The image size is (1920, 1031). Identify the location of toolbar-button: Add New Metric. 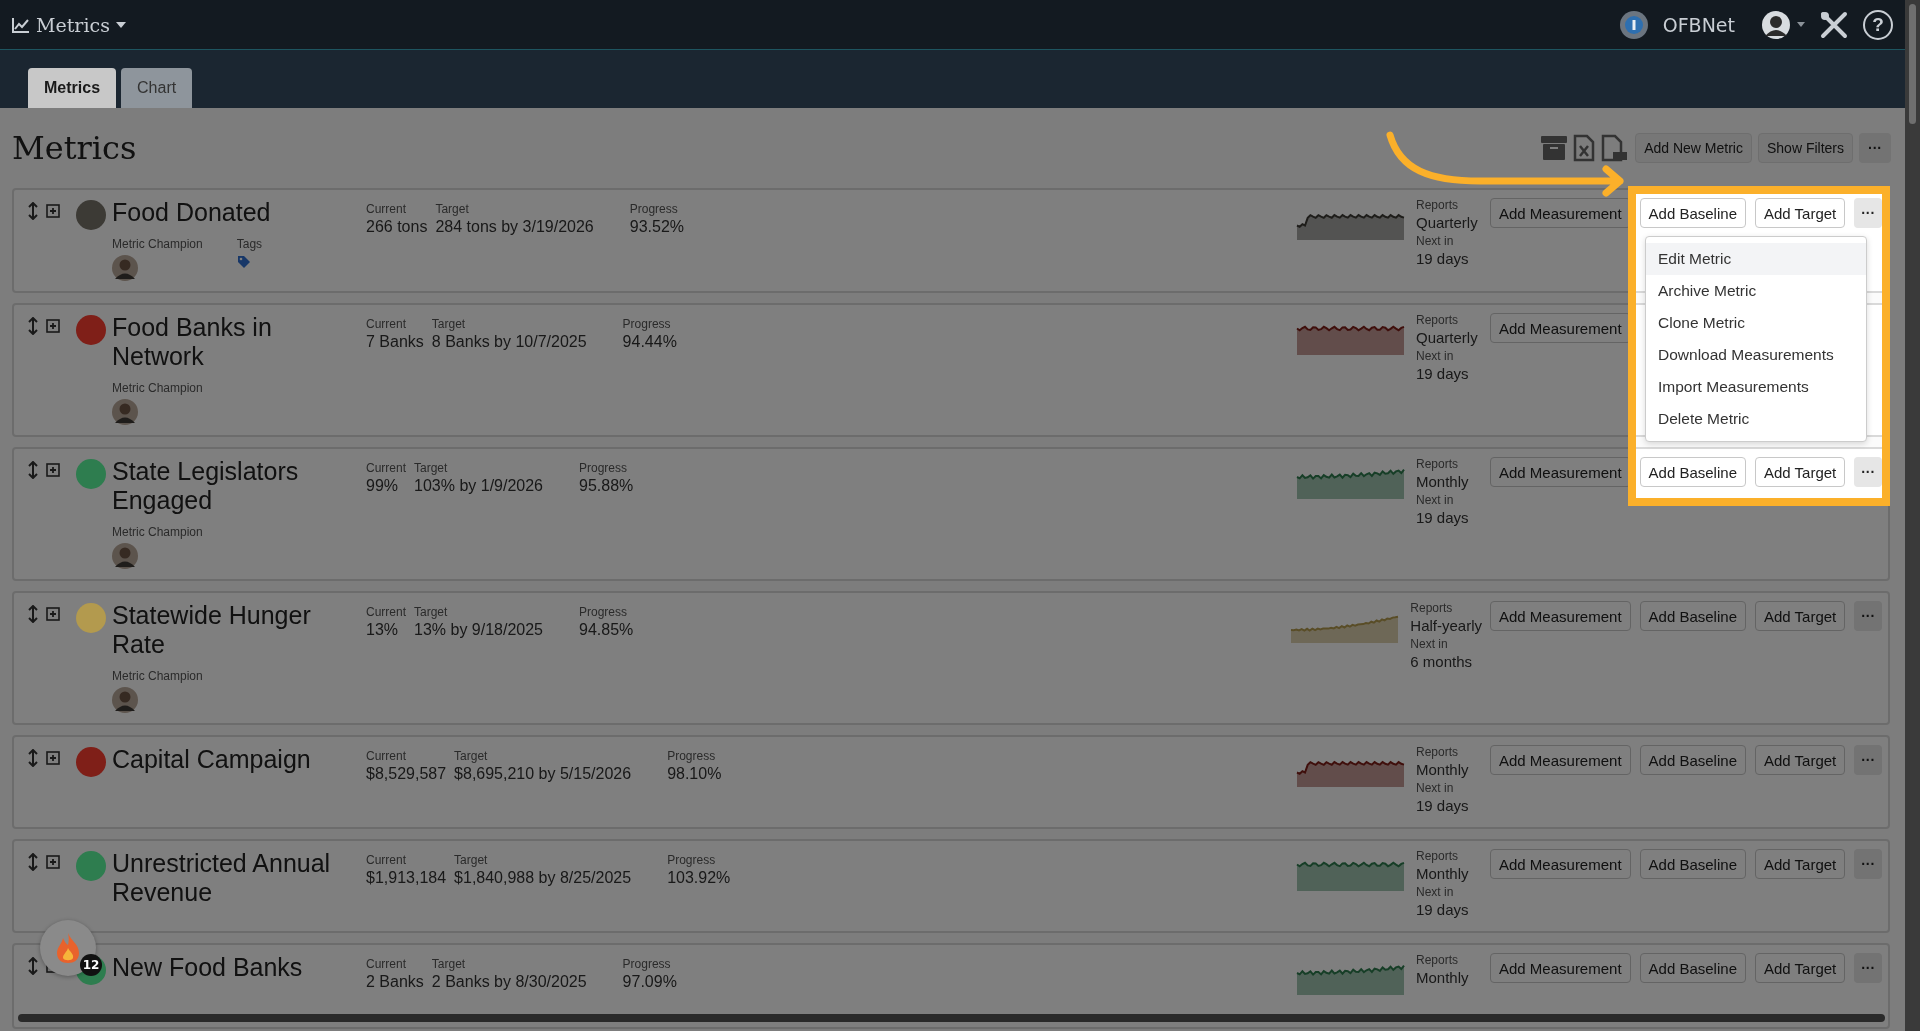
(1693, 148).